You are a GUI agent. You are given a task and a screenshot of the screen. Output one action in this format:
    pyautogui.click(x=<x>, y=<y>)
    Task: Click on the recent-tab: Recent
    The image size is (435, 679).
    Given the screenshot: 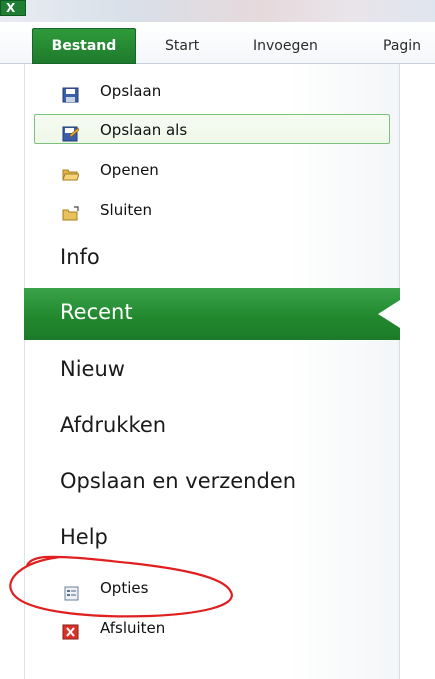 What is the action you would take?
    pyautogui.click(x=212, y=314)
    